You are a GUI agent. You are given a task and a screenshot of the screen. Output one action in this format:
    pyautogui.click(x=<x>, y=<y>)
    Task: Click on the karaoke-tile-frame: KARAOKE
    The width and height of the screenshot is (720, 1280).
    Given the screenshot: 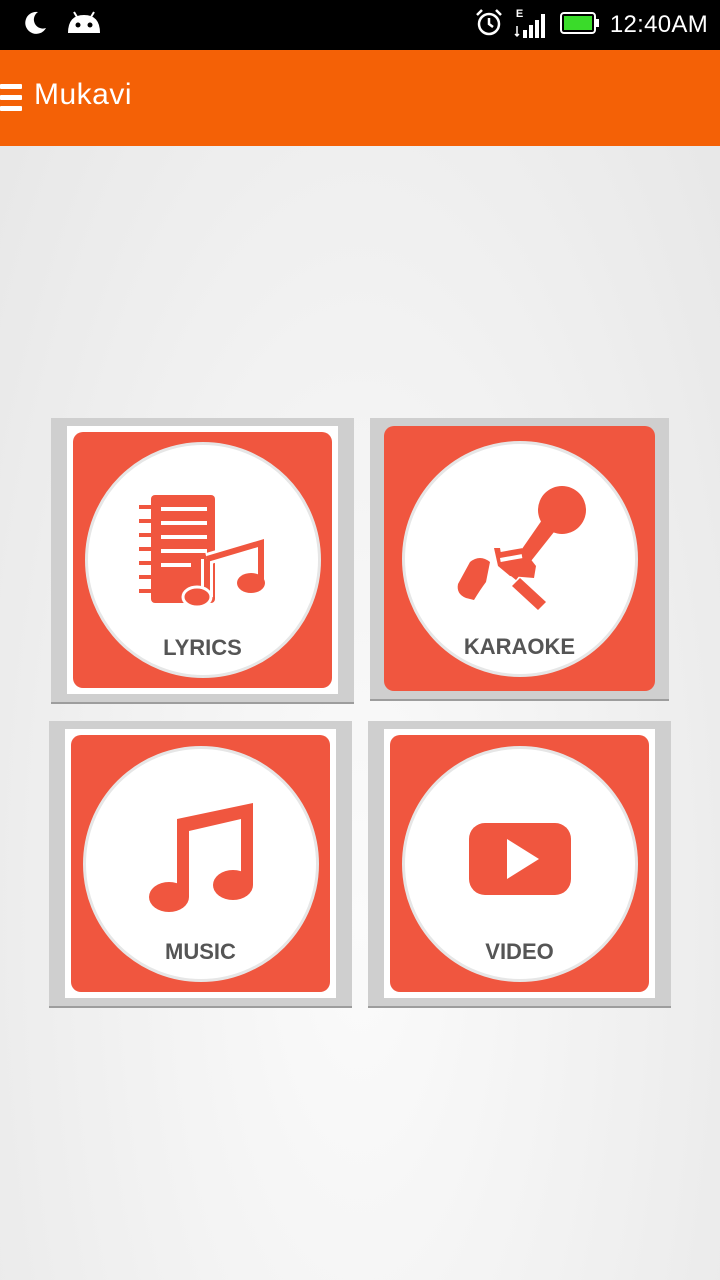 What is the action you would take?
    pyautogui.click(x=519, y=558)
    